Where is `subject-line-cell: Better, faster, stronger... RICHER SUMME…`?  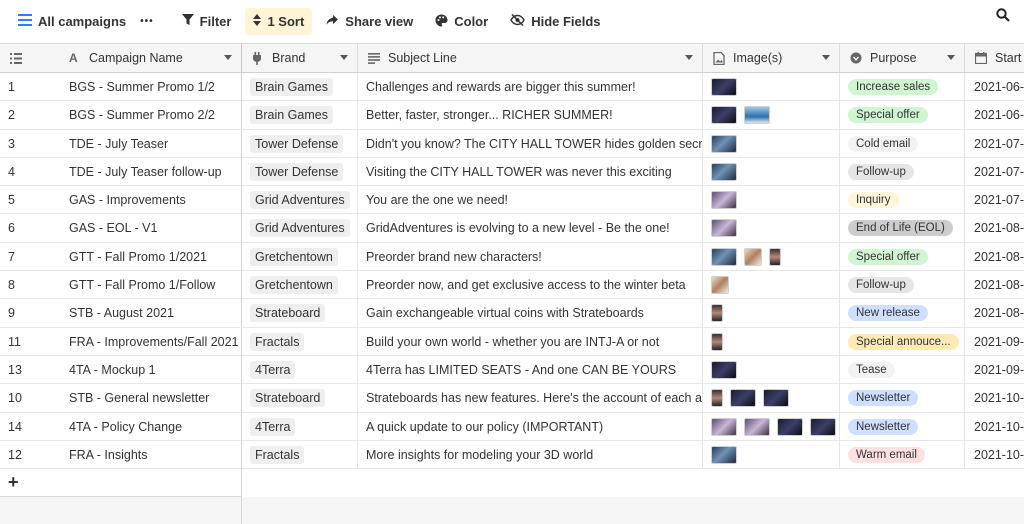 subject-line-cell: Better, faster, stronger... RICHER SUMME… is located at coordinates (530, 115).